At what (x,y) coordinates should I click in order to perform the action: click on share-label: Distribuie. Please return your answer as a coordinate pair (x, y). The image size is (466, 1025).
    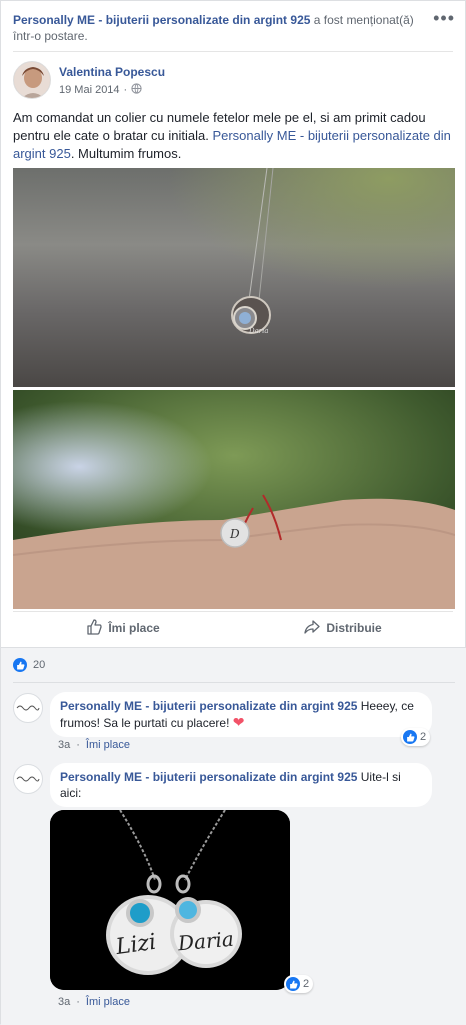
    Looking at the image, I should click on (354, 628).